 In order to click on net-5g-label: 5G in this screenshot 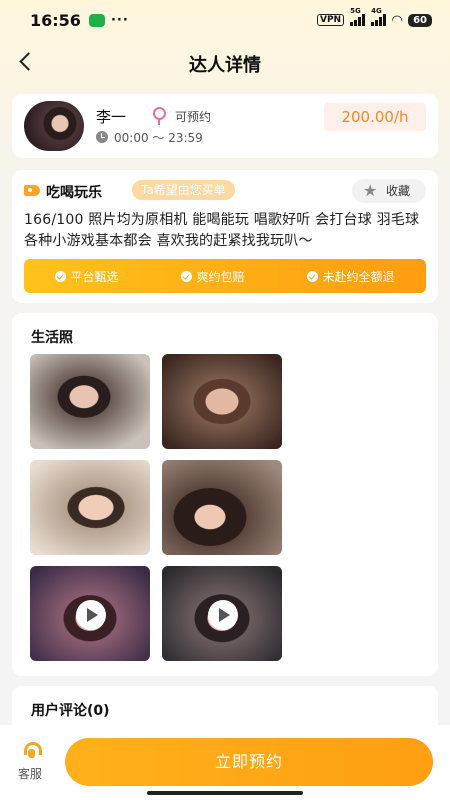, I will do `click(355, 11)`.